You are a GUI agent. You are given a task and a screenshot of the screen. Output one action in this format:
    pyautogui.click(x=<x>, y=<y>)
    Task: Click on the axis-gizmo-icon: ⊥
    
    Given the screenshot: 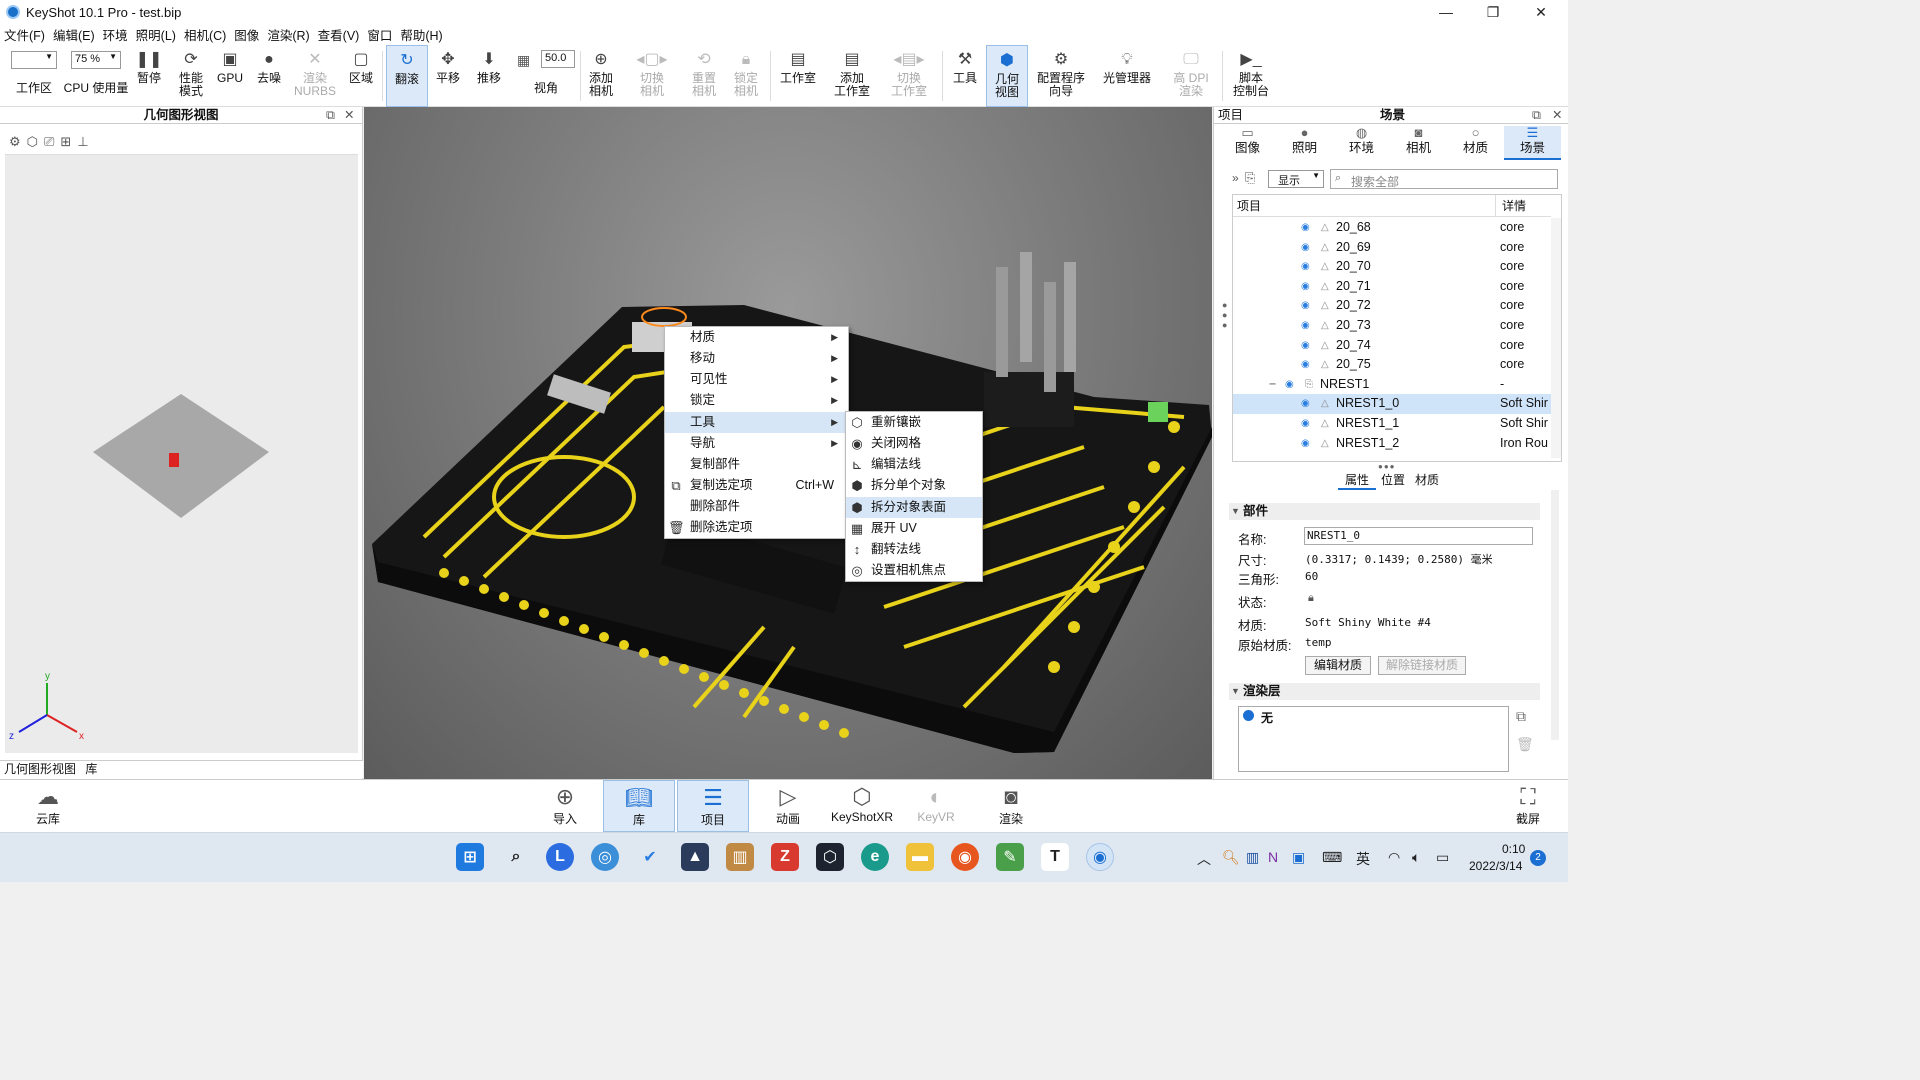 What is the action you would take?
    pyautogui.click(x=82, y=142)
    